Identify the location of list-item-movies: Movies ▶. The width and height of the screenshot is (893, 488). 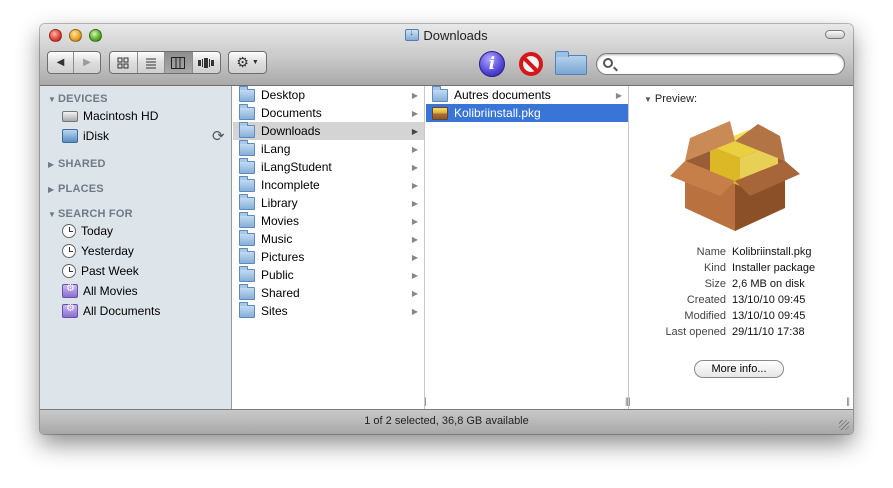
(328, 220).